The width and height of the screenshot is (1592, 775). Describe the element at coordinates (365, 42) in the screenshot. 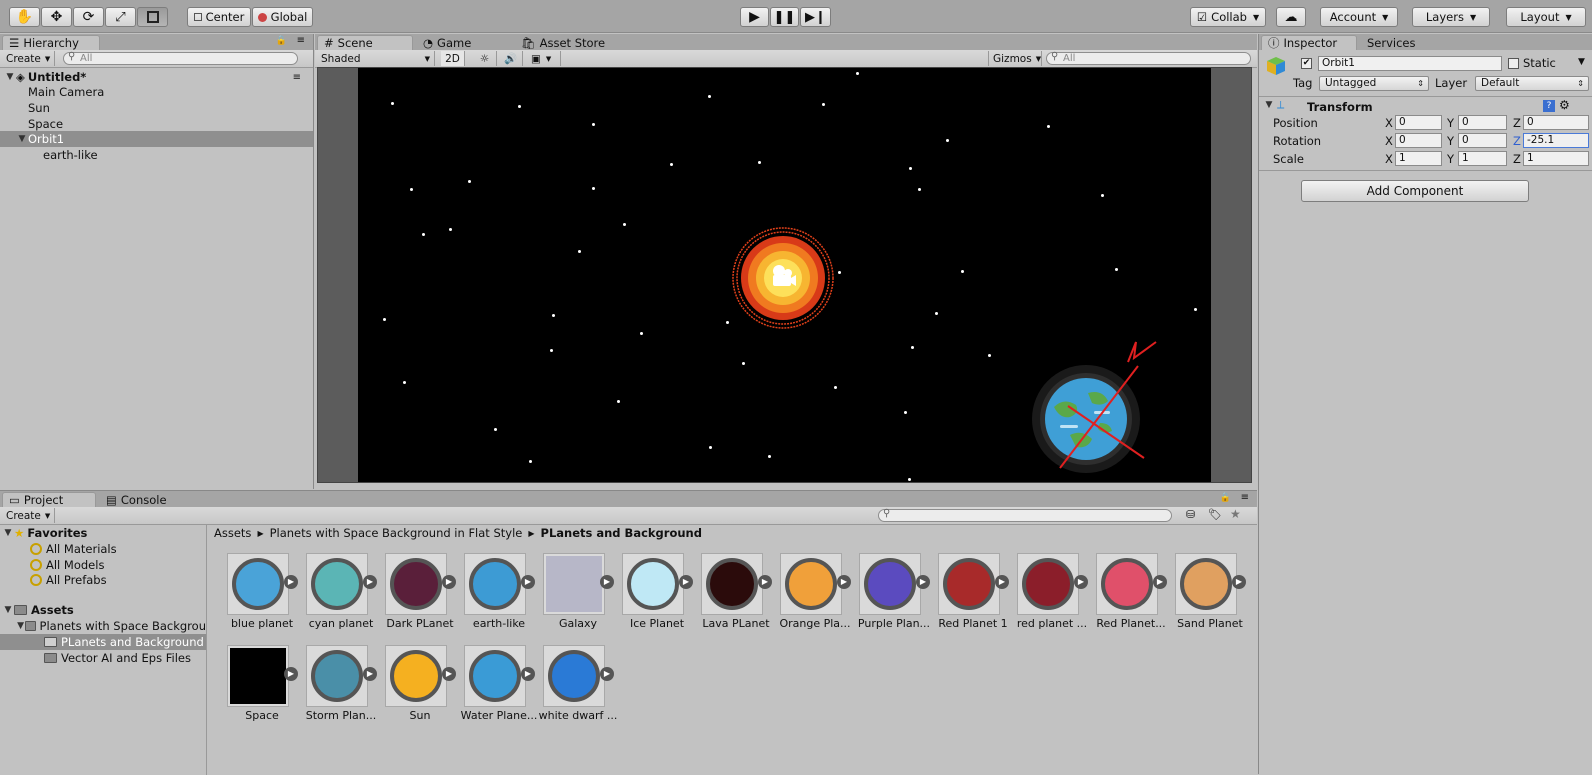

I see `tab-scene: # Scene` at that location.